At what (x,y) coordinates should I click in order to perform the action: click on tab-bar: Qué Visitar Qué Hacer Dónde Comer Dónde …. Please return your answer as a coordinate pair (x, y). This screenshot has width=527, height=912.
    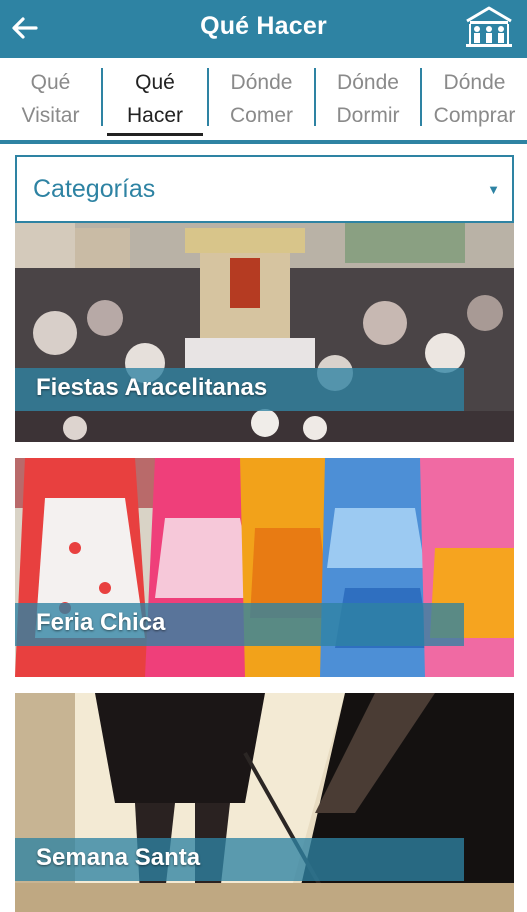
    Looking at the image, I should click on (263, 101).